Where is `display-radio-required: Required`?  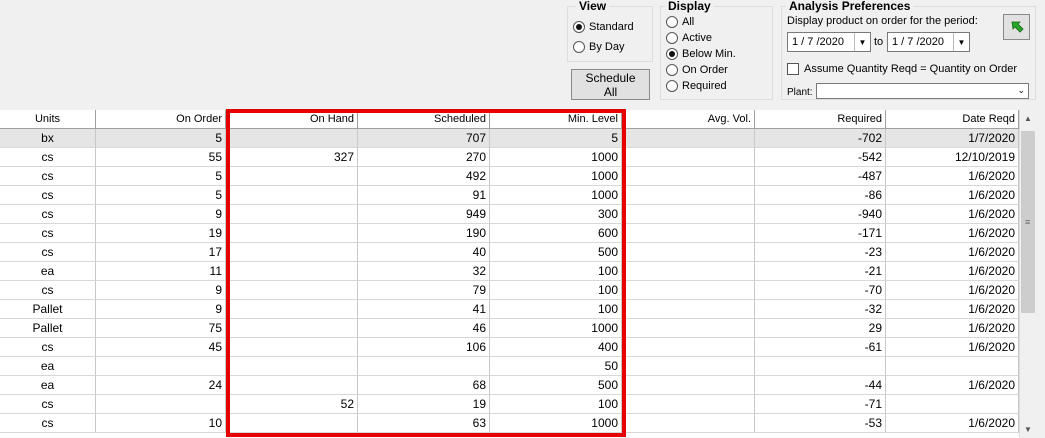 display-radio-required: Required is located at coordinates (696, 86).